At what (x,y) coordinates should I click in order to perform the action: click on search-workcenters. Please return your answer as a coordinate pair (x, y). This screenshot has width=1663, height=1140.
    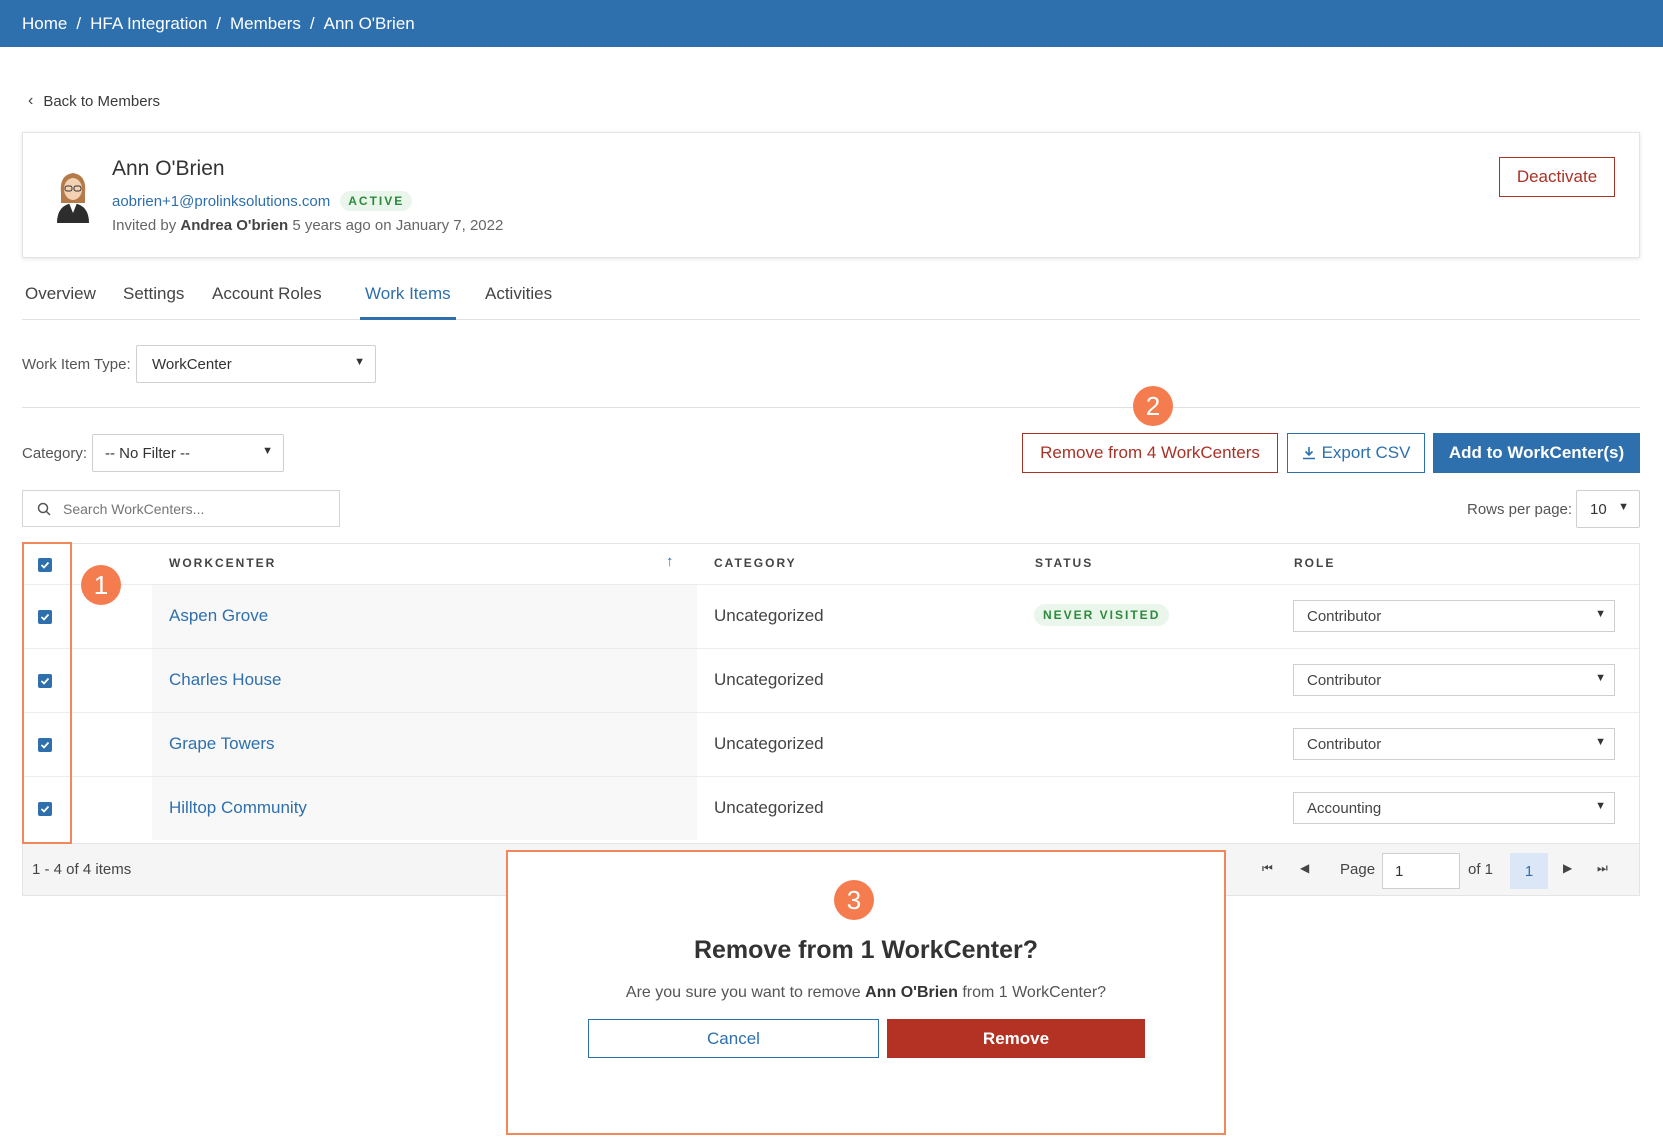
    Looking at the image, I should click on (181, 508).